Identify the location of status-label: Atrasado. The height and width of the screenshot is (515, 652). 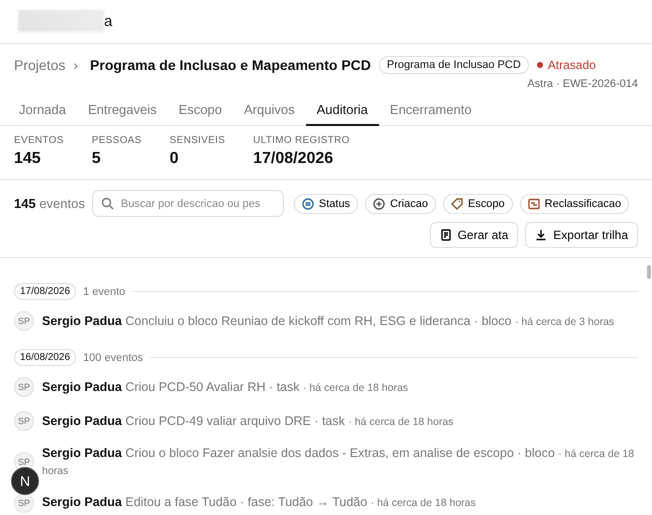
(572, 65).